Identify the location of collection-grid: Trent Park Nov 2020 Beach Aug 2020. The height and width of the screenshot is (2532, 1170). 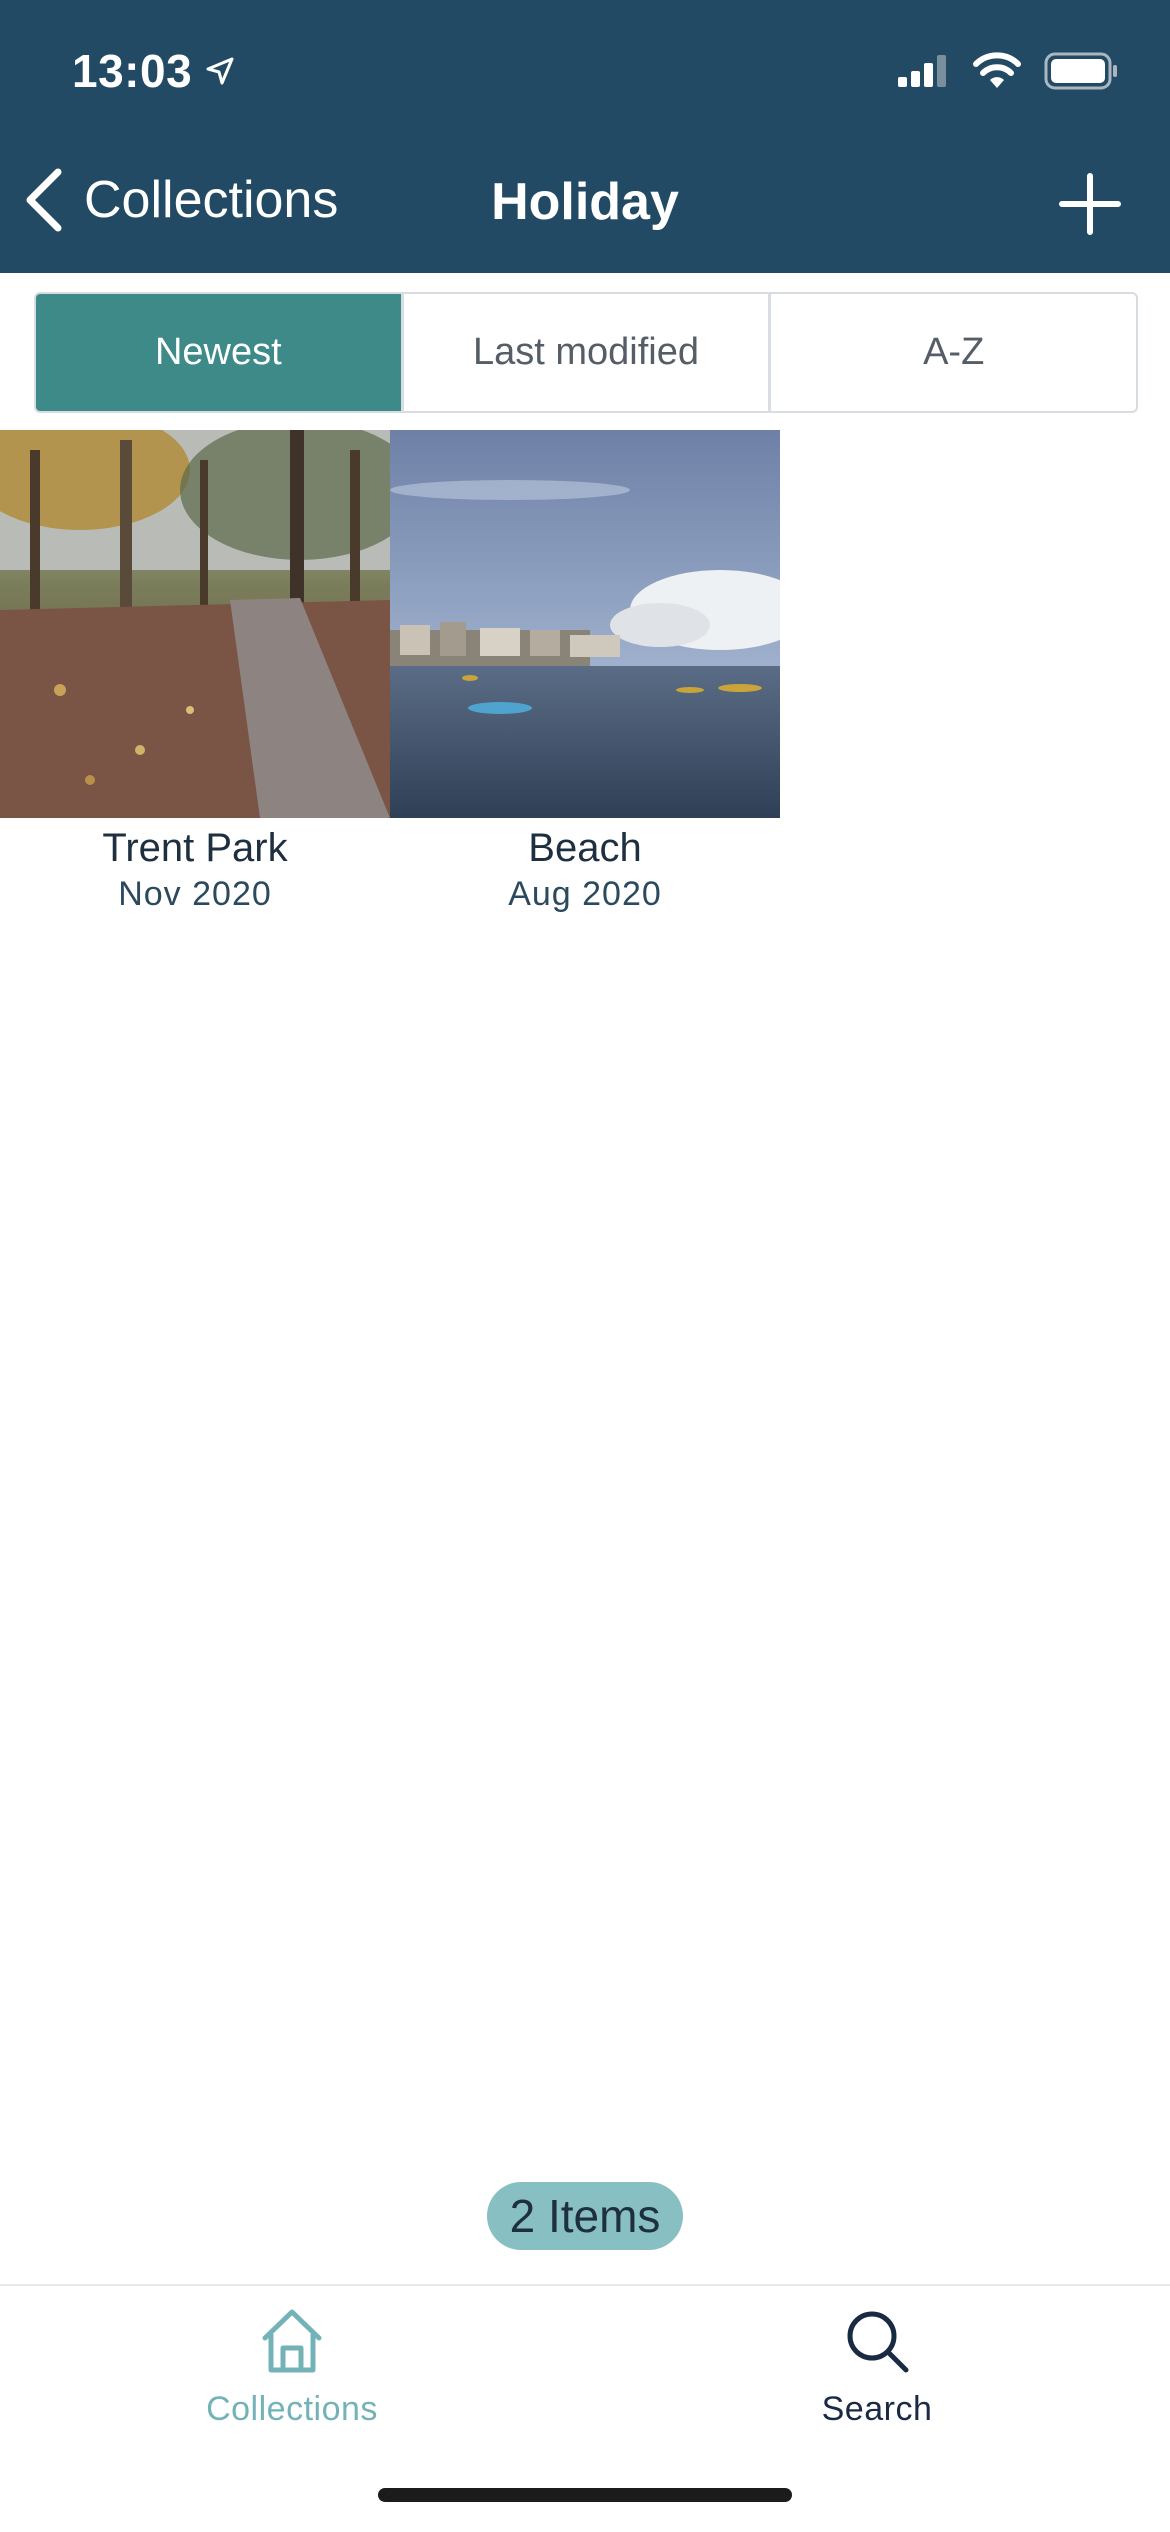
(390, 672).